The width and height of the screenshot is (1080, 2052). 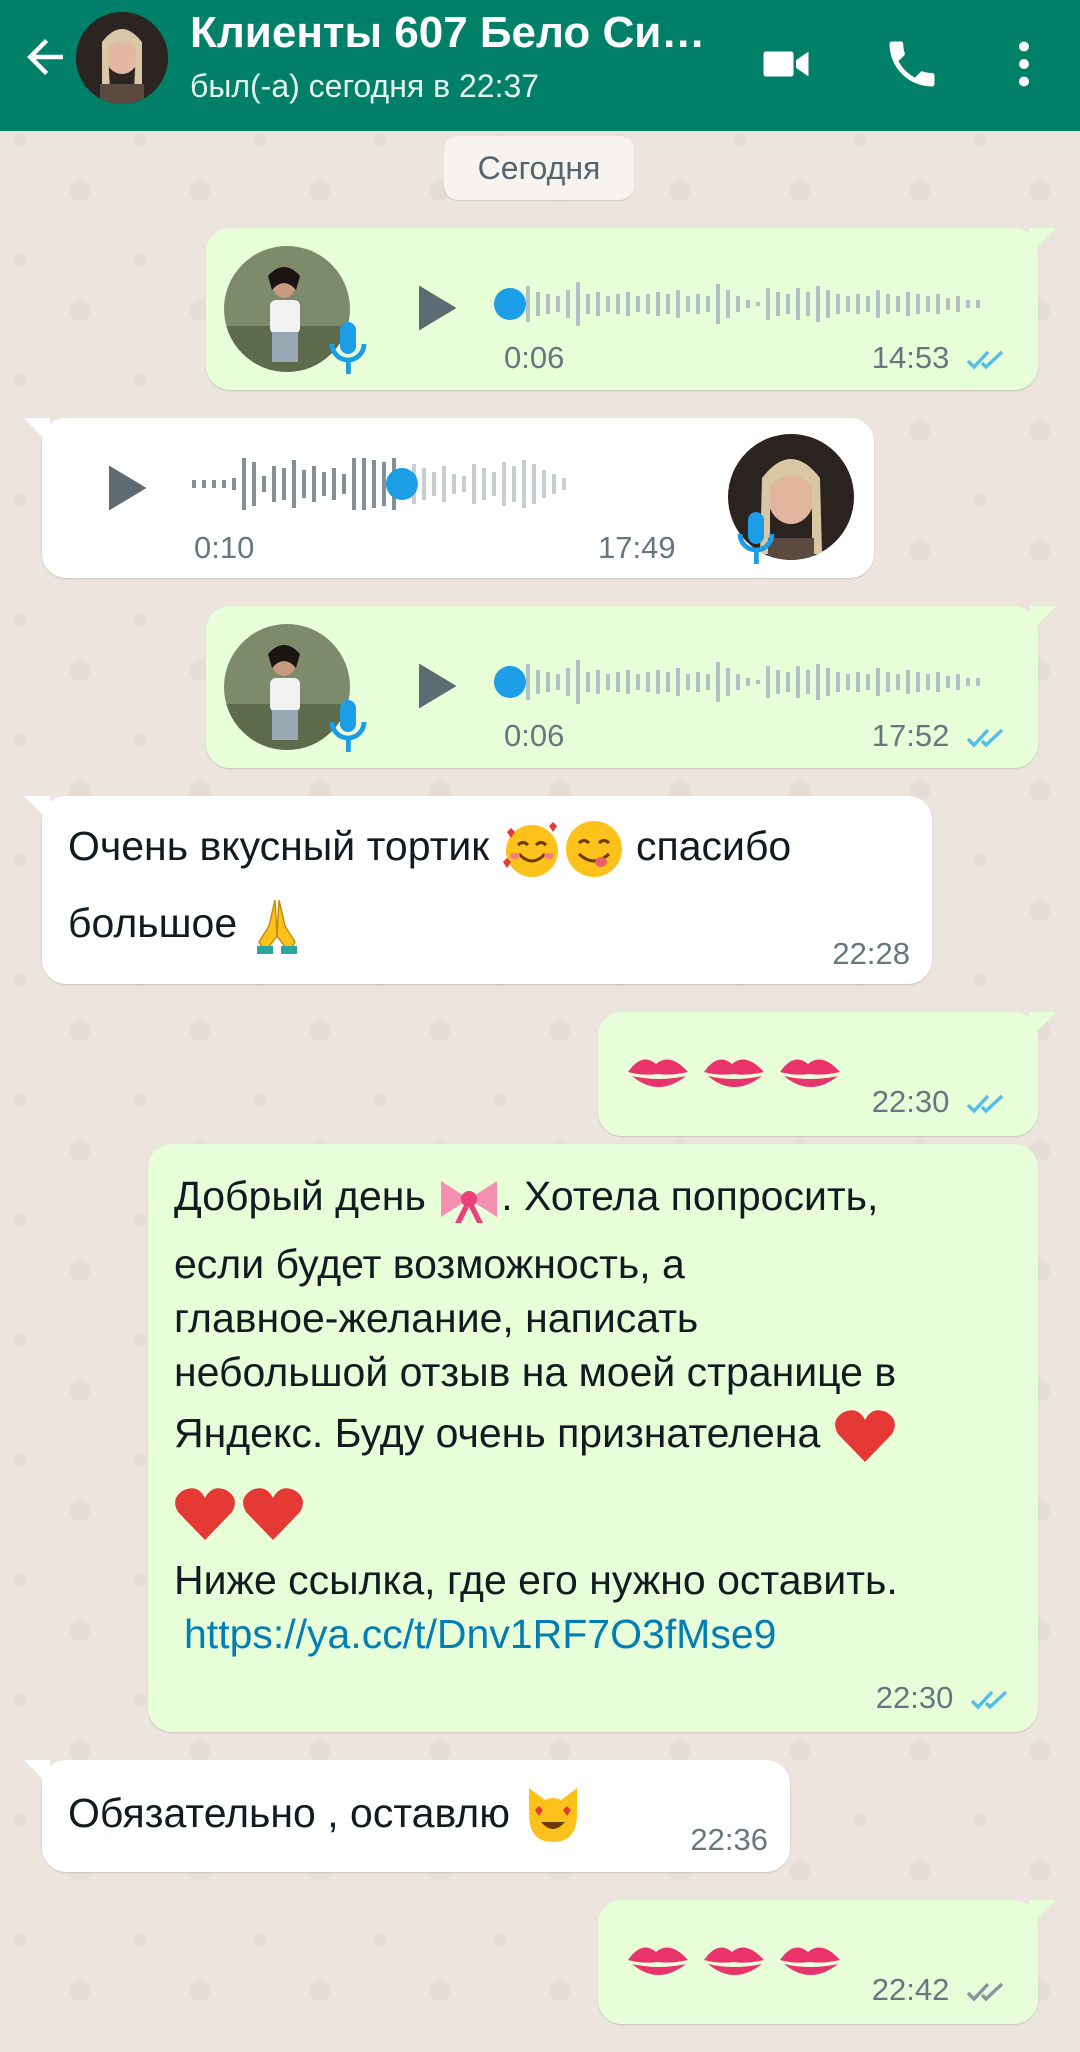 I want to click on message-time: 22:28, so click(x=871, y=953).